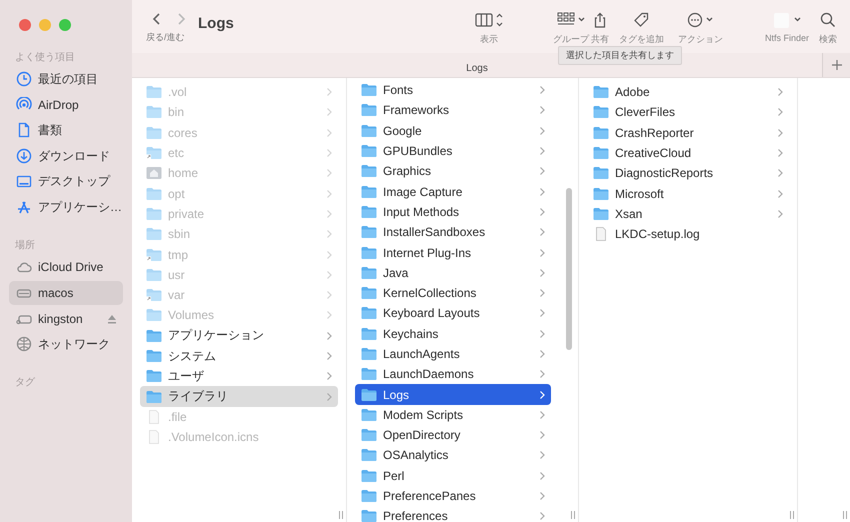 The image size is (850, 522). What do you see at coordinates (453, 232) in the screenshot?
I see `file-row: InstallerSandboxes` at bounding box center [453, 232].